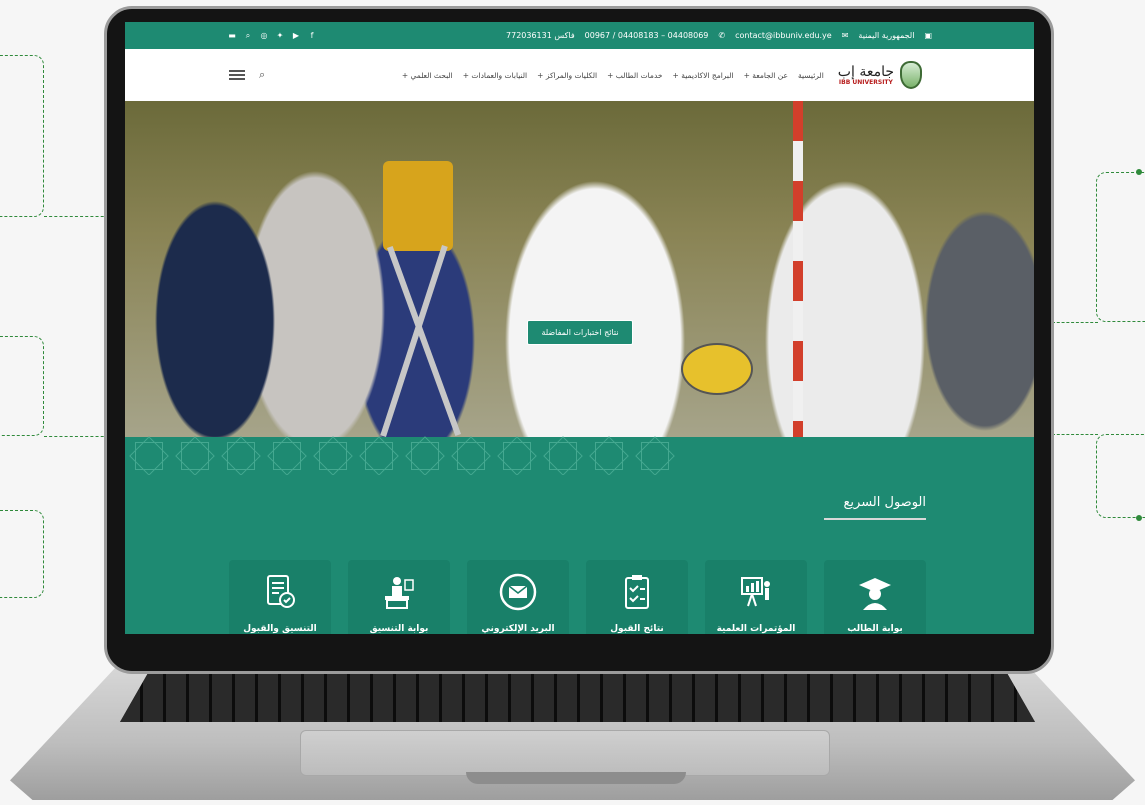 This screenshot has width=1145, height=805. Describe the element at coordinates (399, 593) in the screenshot. I see `desk-icon` at that location.